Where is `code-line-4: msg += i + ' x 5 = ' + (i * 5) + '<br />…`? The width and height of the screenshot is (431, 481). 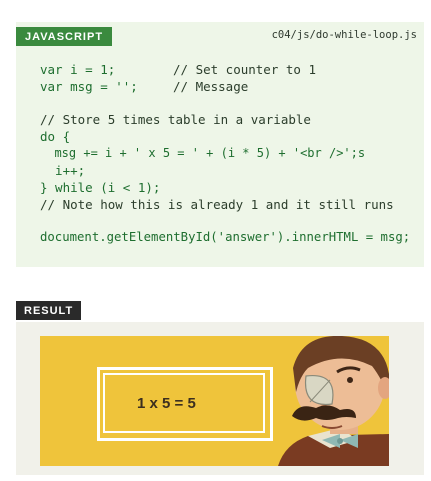
code-line-4: msg += i + ' x 5 = ' + (i * 5) + '<br />… is located at coordinates (203, 153).